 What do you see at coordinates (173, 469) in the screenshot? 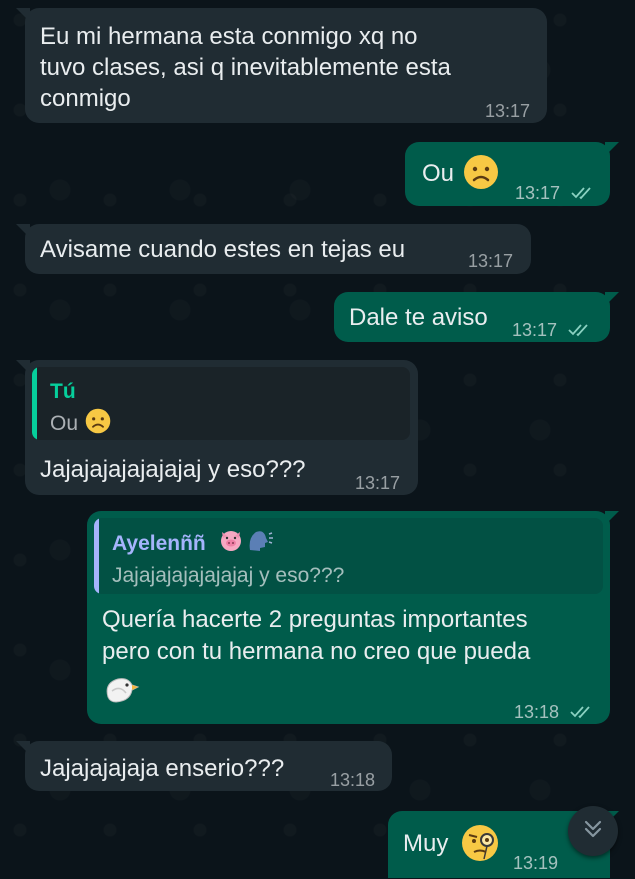
I see `message-text: Jajajajajajajajaj y eso???` at bounding box center [173, 469].